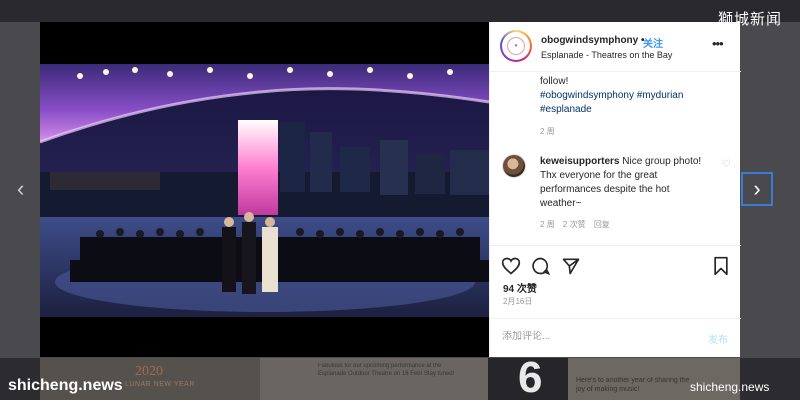  I want to click on post-location: Esplanade - Theatres on the Bay, so click(606, 55).